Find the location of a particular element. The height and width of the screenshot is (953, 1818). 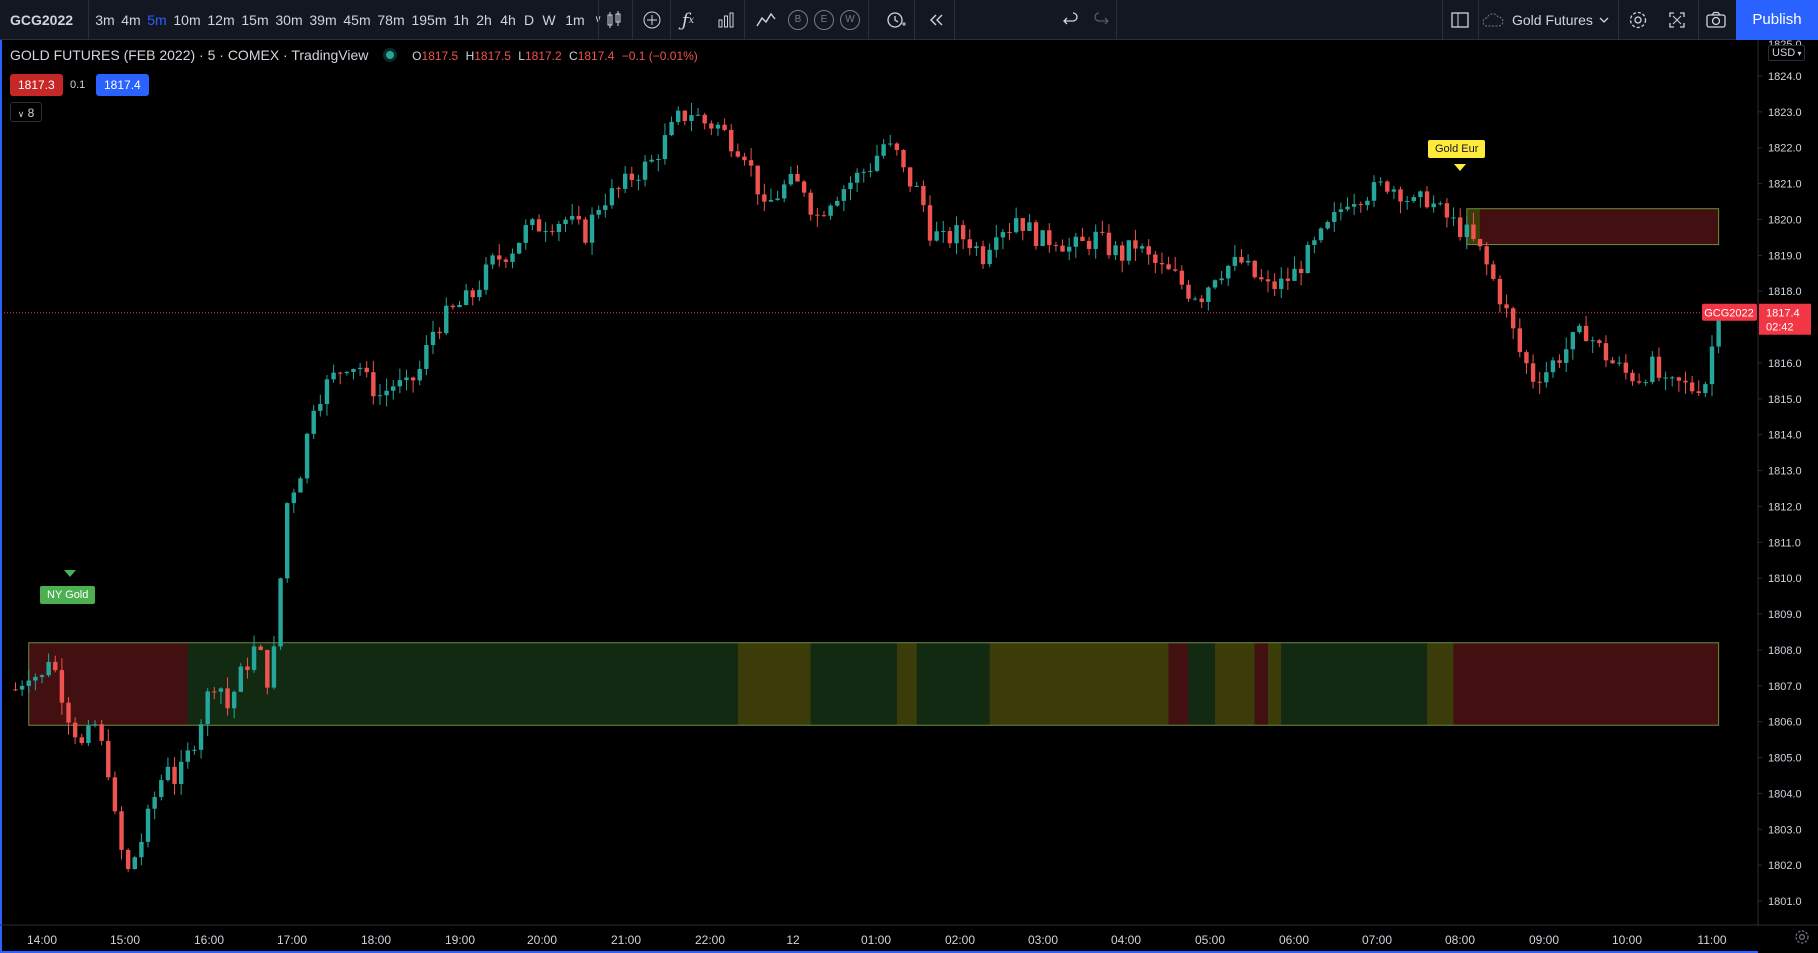

e-icon: E is located at coordinates (824, 20).